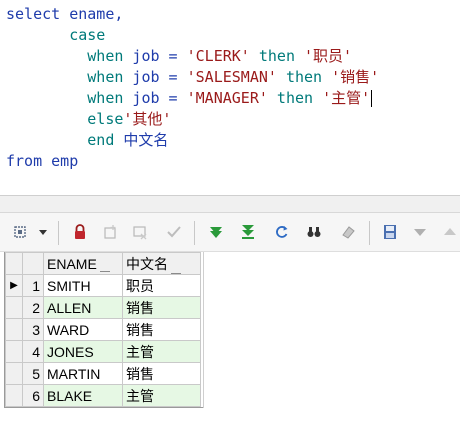  Describe the element at coordinates (140, 232) in the screenshot. I see `delete-record-icon` at that location.